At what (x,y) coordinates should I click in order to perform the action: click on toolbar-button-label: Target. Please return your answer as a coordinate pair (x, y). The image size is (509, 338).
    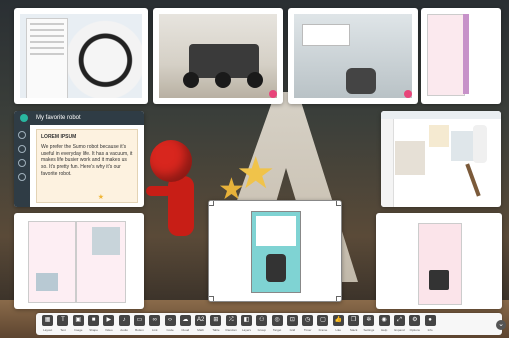
    Looking at the image, I should click on (277, 330).